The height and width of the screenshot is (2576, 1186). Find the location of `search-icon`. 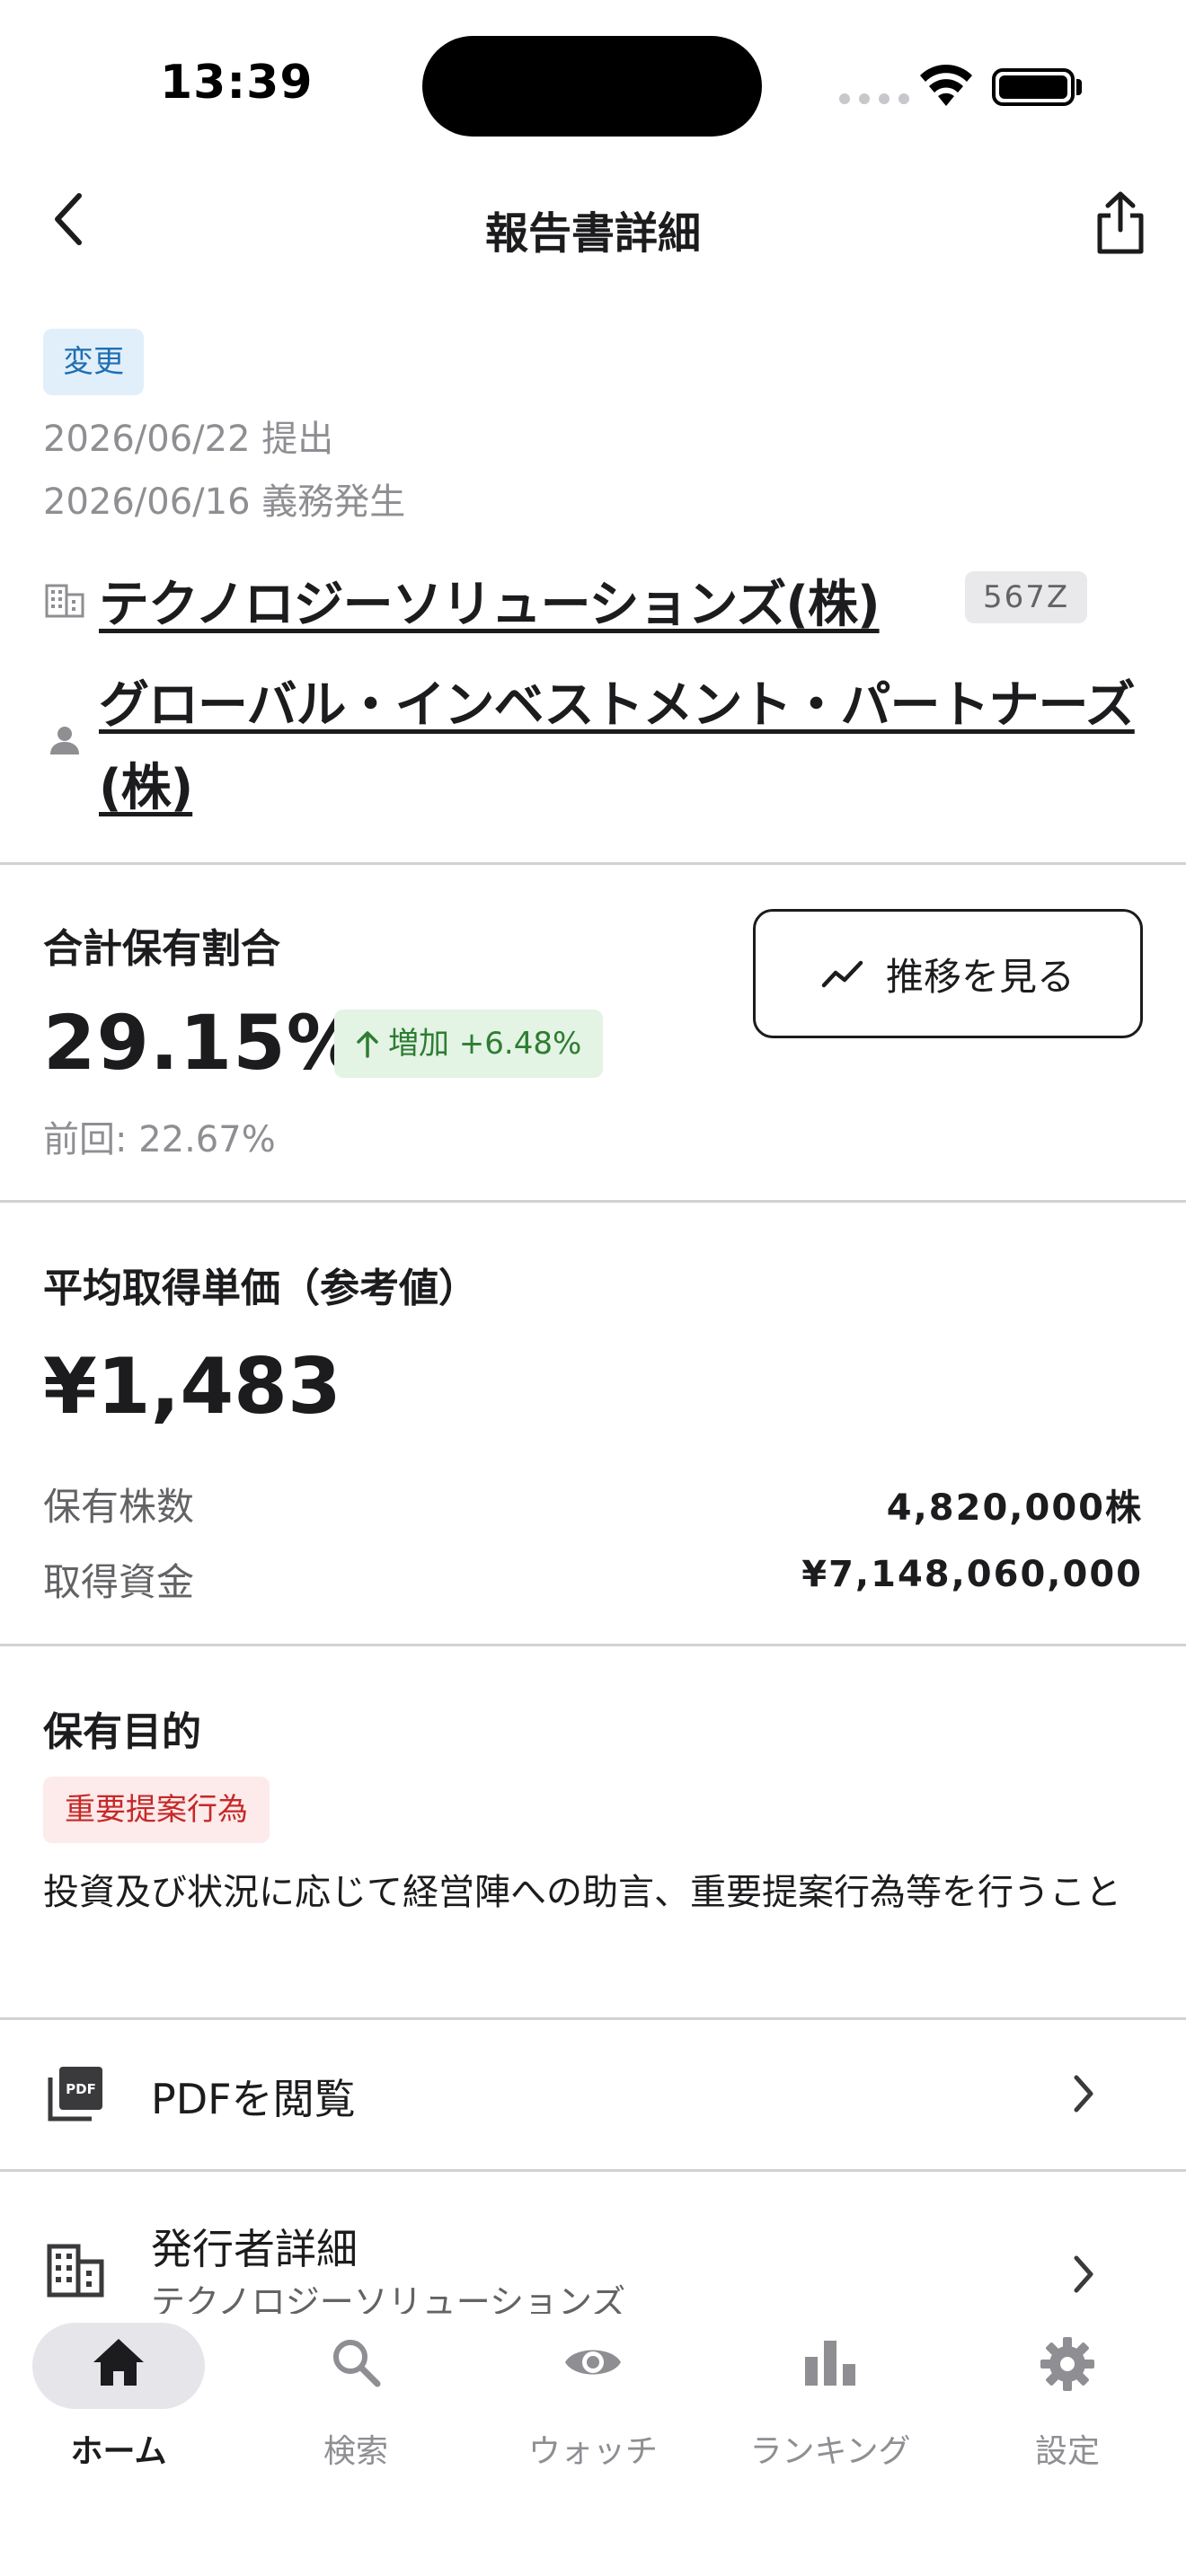

search-icon is located at coordinates (355, 2362).